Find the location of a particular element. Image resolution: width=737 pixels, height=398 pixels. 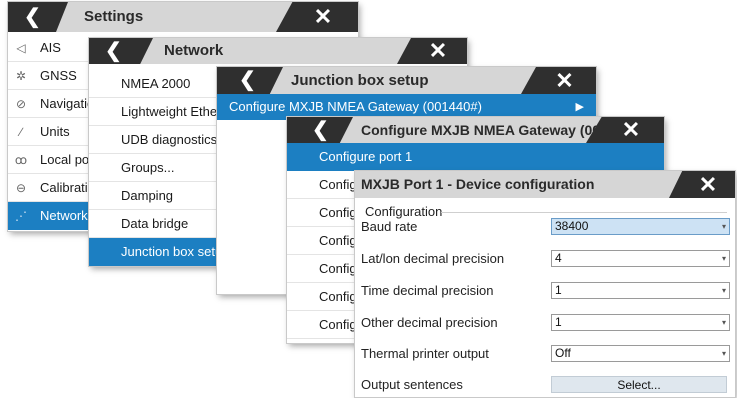

network-item-label: Damping is located at coordinates (147, 195).